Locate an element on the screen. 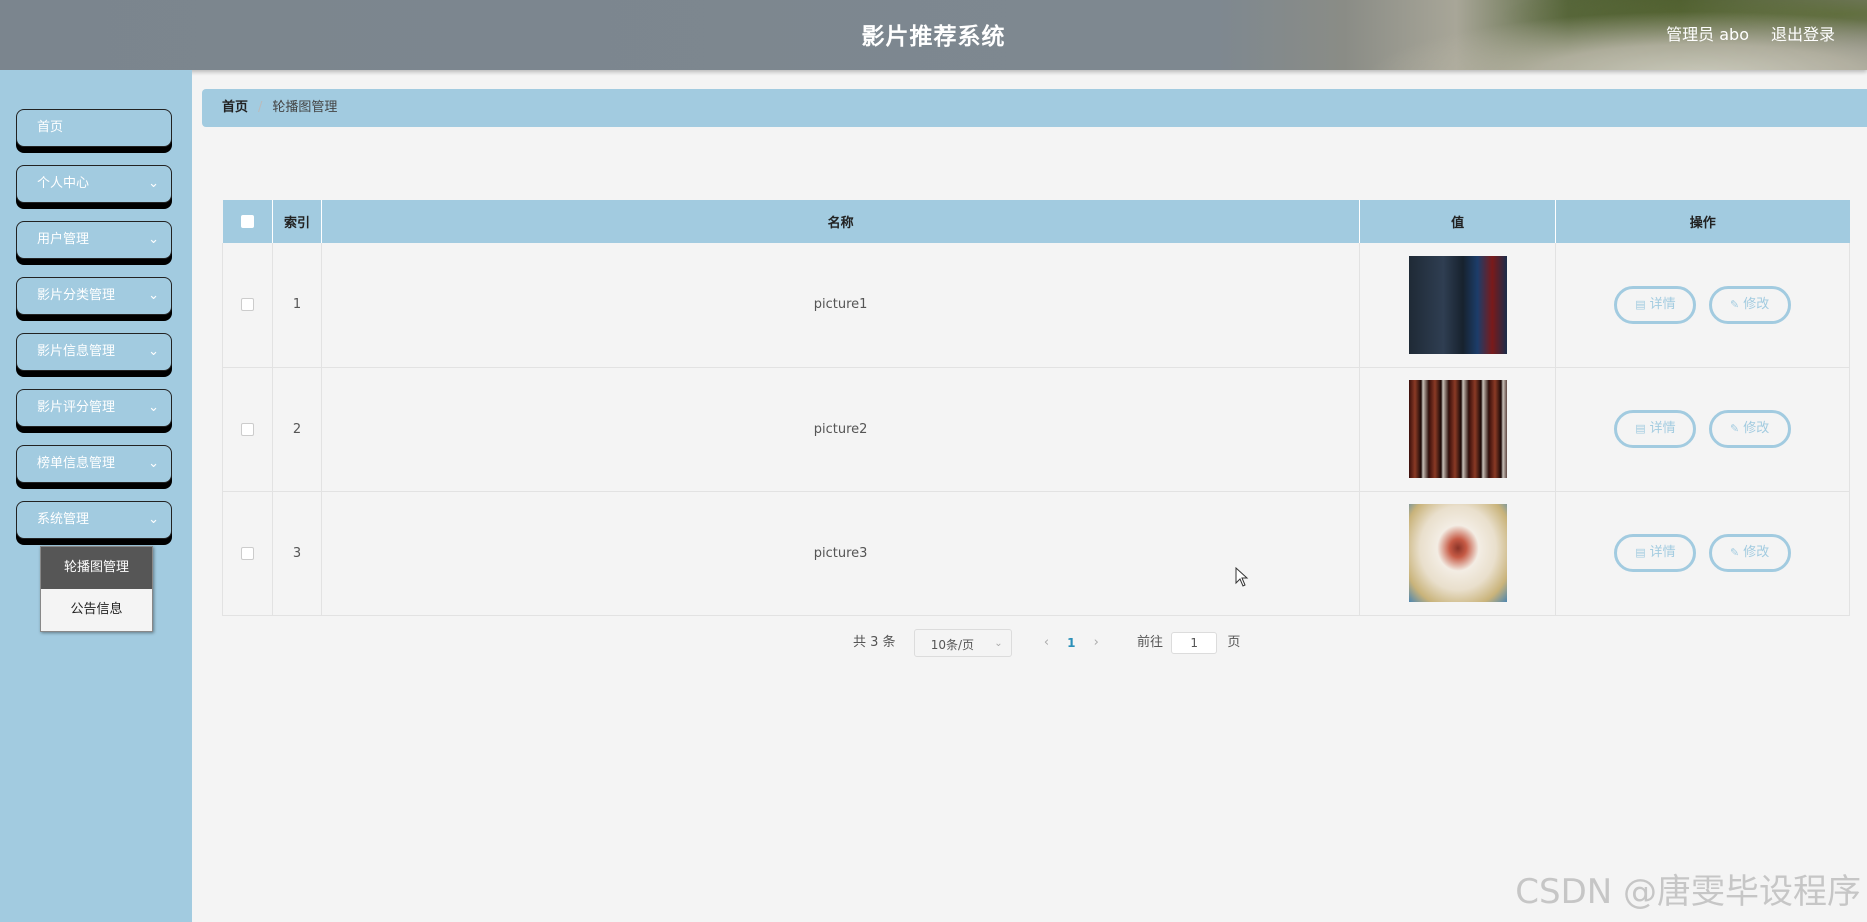 Image resolution: width=1867 pixels, height=922 pixels. row-name: picture3 is located at coordinates (841, 553).